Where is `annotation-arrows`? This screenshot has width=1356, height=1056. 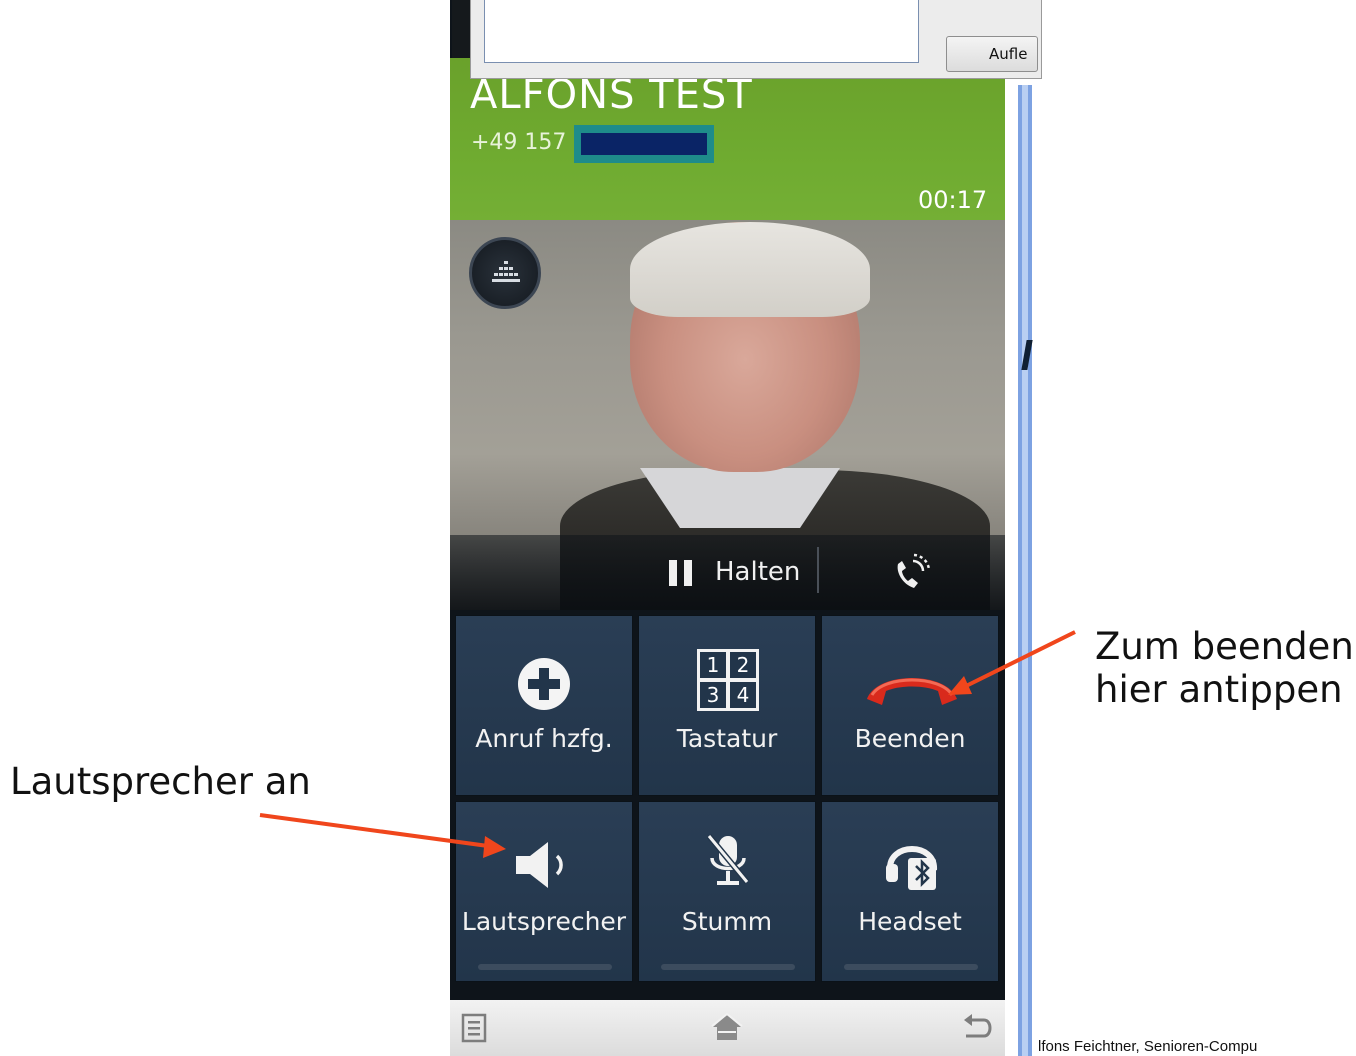 annotation-arrows is located at coordinates (667, 744).